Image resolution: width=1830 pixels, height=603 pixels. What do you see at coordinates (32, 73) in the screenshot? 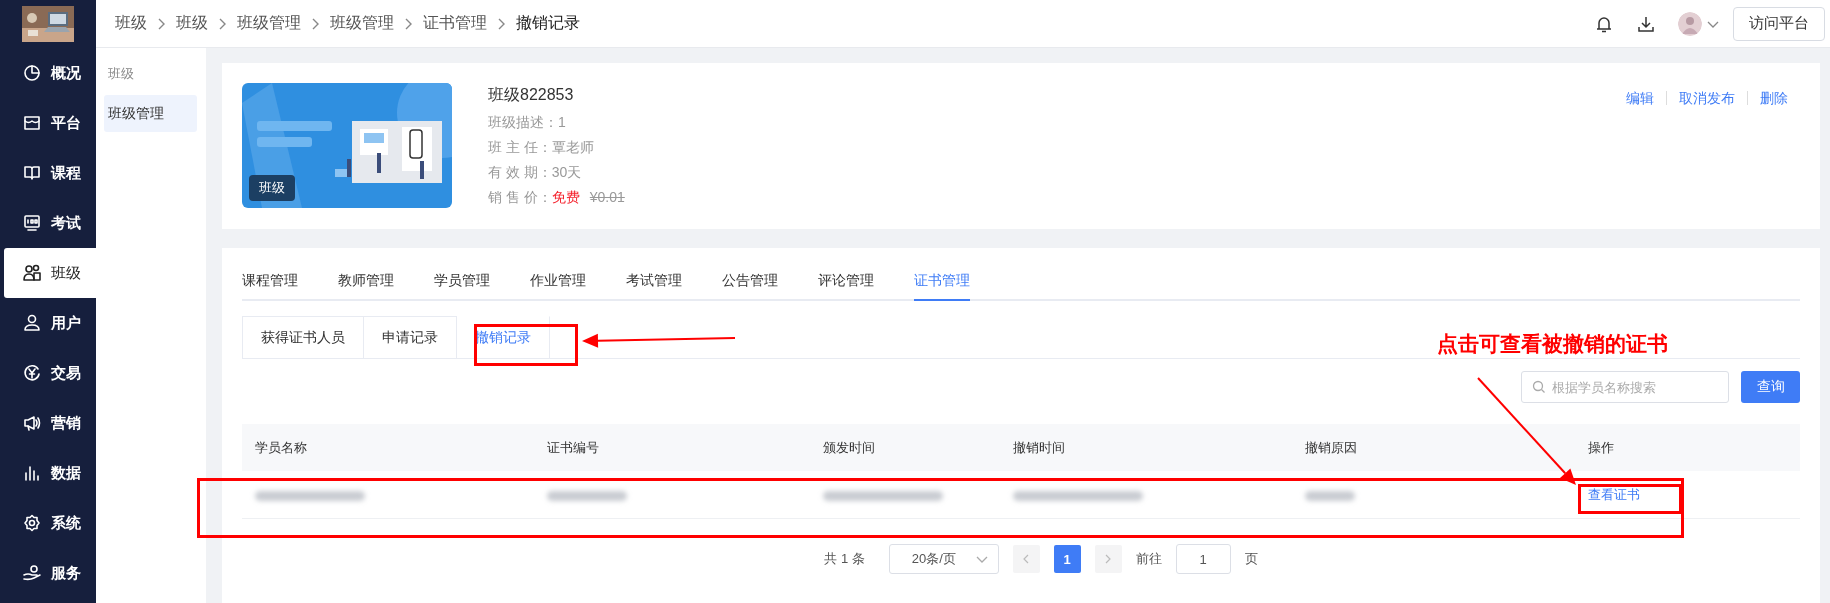
I see `pie-chart-icon` at bounding box center [32, 73].